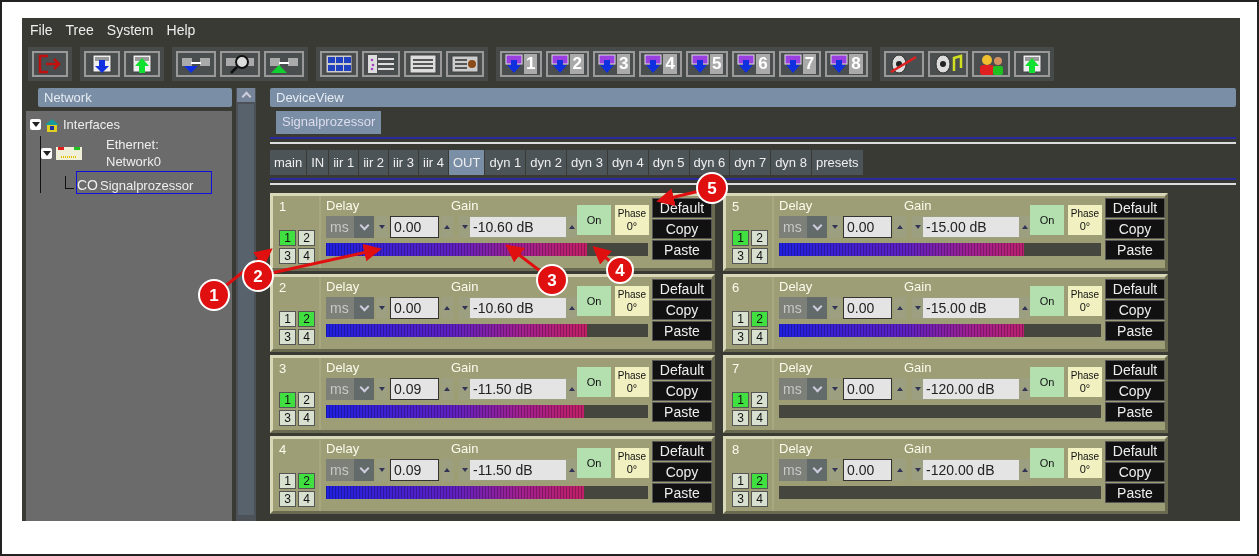 Image resolution: width=1259 pixels, height=556 pixels. What do you see at coordinates (41, 31) in the screenshot?
I see `menu-item: File` at bounding box center [41, 31].